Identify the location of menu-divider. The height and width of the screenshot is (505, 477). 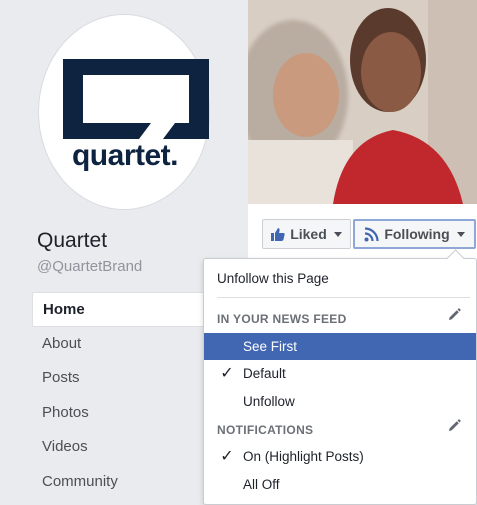
(343, 297).